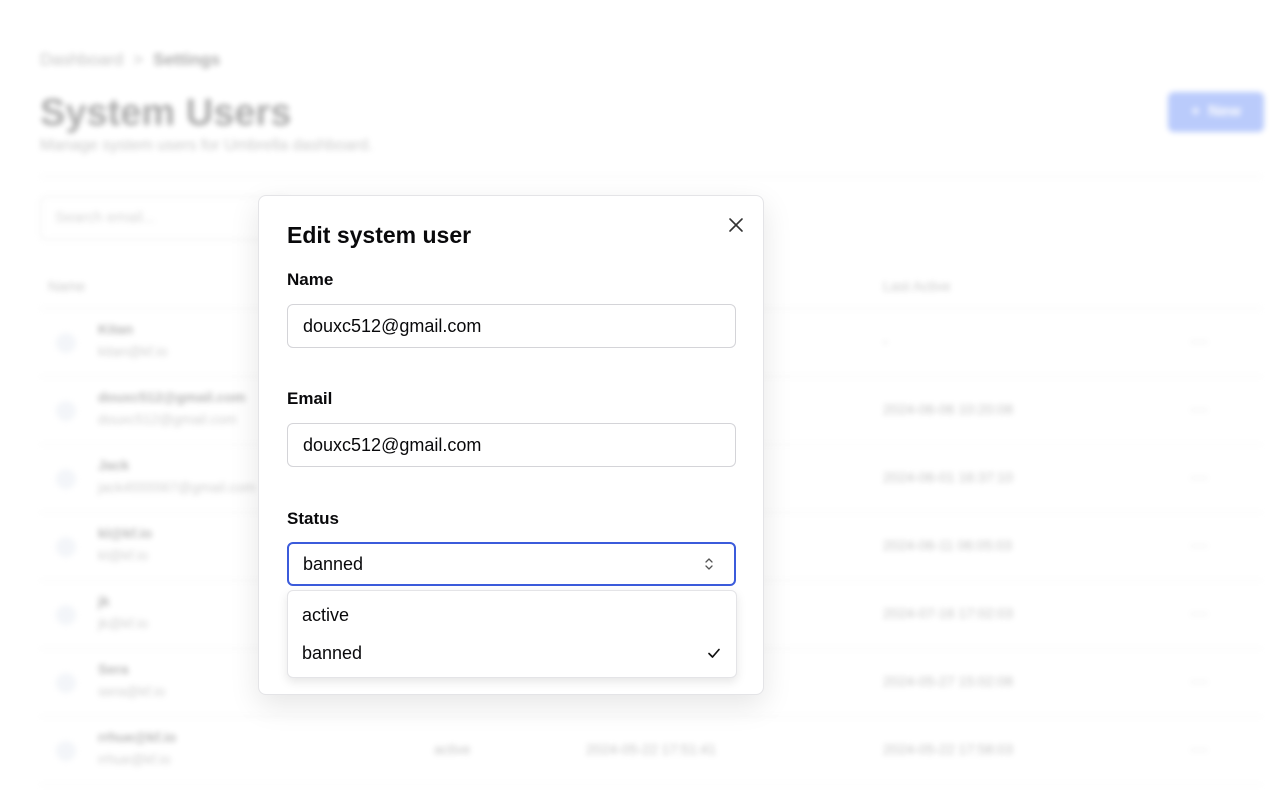  What do you see at coordinates (452, 749) in the screenshot?
I see `row-status: active` at bounding box center [452, 749].